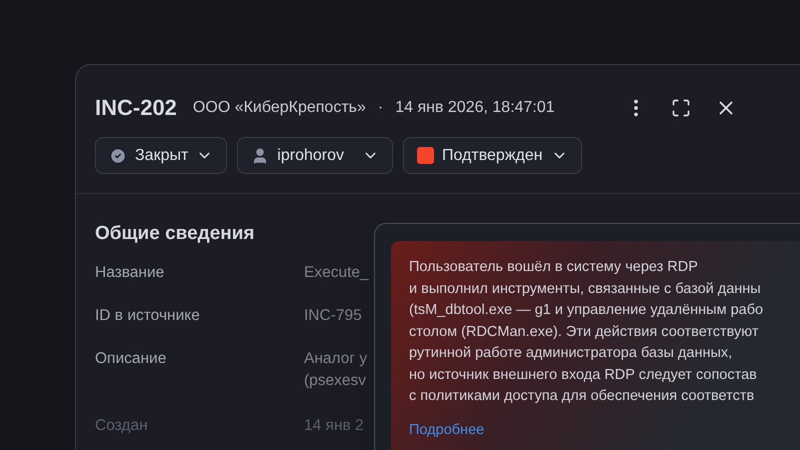  What do you see at coordinates (334, 426) in the screenshot?
I see `field-value: 14 янв 2` at bounding box center [334, 426].